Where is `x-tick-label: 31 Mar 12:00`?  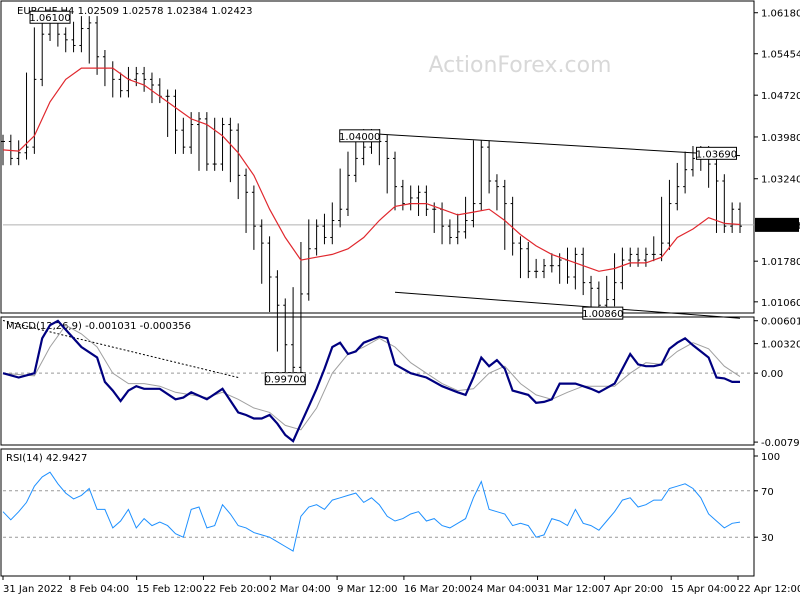
x-tick-label: 31 Mar 12:00 is located at coordinates (571, 589).